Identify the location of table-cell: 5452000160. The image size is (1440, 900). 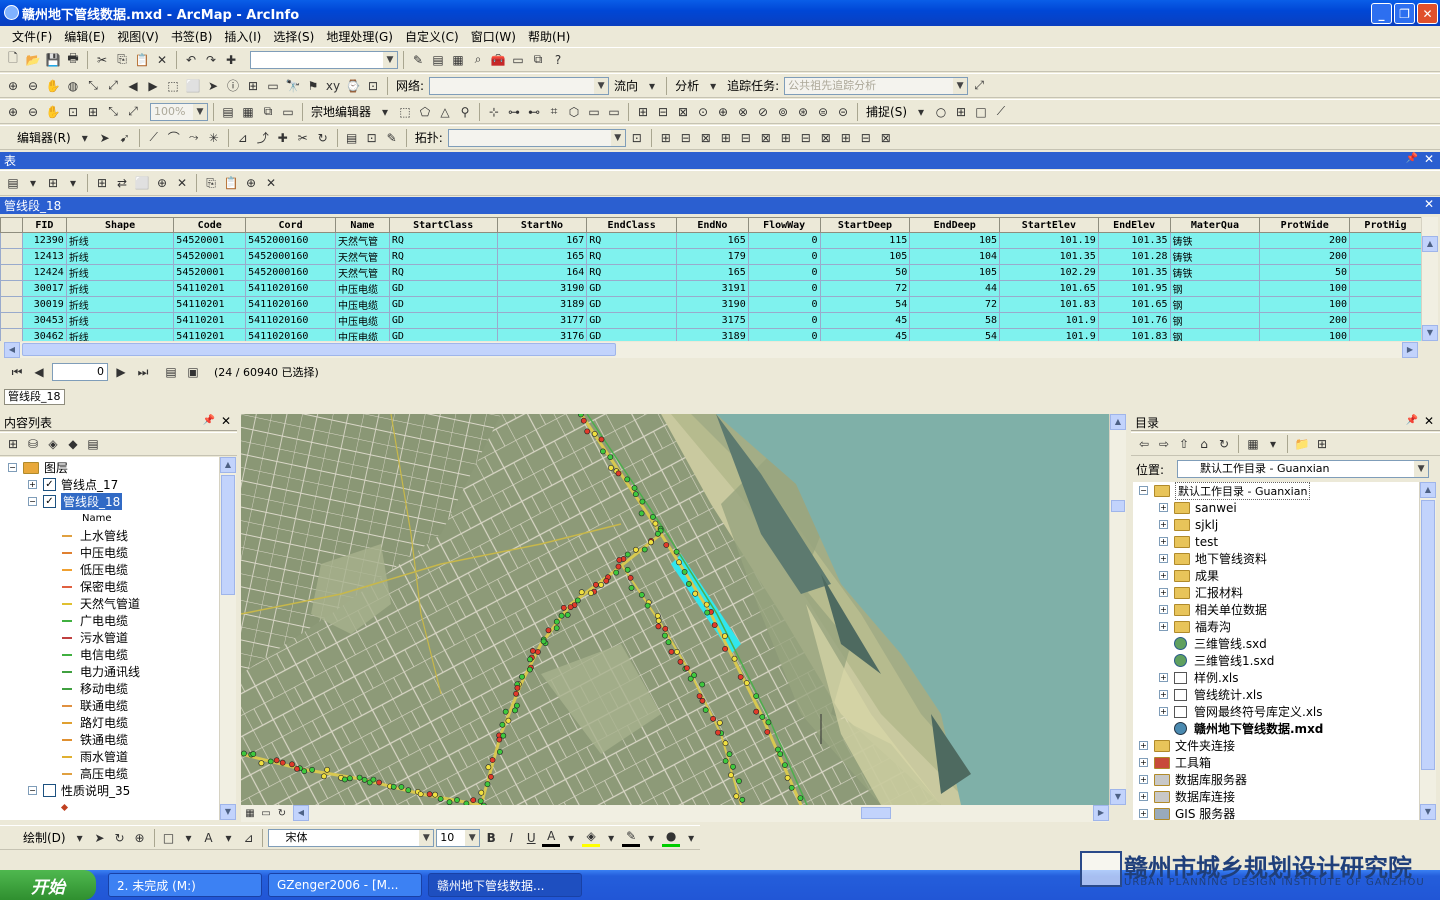
(290, 256).